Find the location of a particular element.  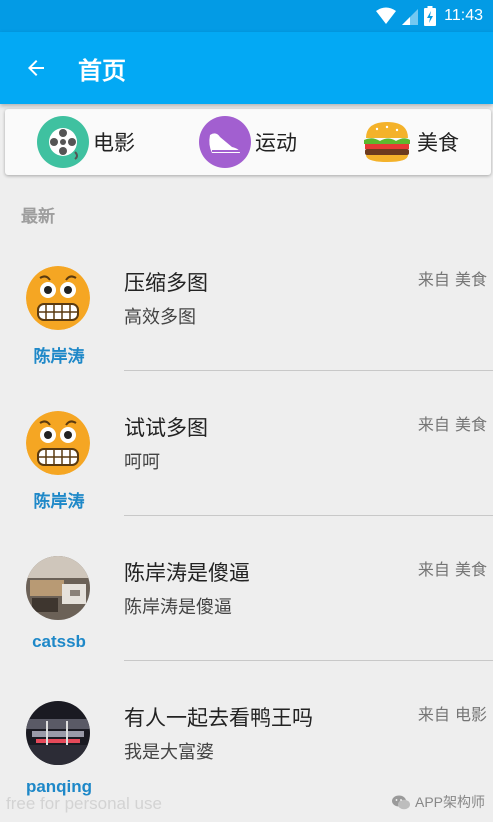

battery-icon is located at coordinates (430, 16).